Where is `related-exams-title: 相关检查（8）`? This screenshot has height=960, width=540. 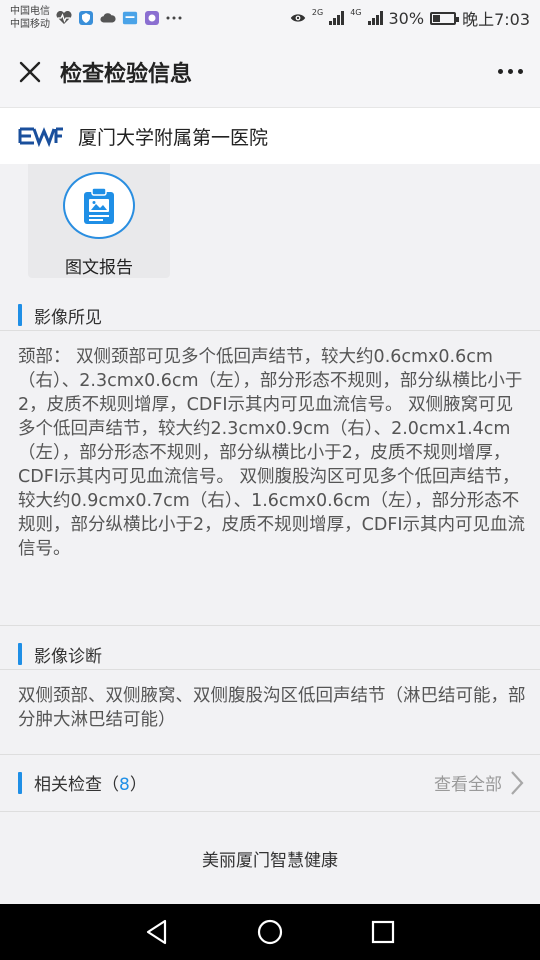
related-exams-title: 相关检查（8） is located at coordinates (90, 782).